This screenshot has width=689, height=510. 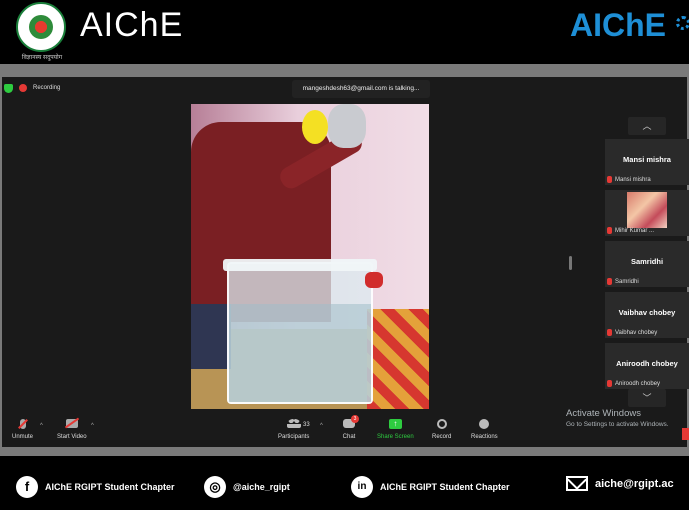 I want to click on participant-tile: Vaibhav chobey Vaibhav chobey, so click(x=647, y=315).